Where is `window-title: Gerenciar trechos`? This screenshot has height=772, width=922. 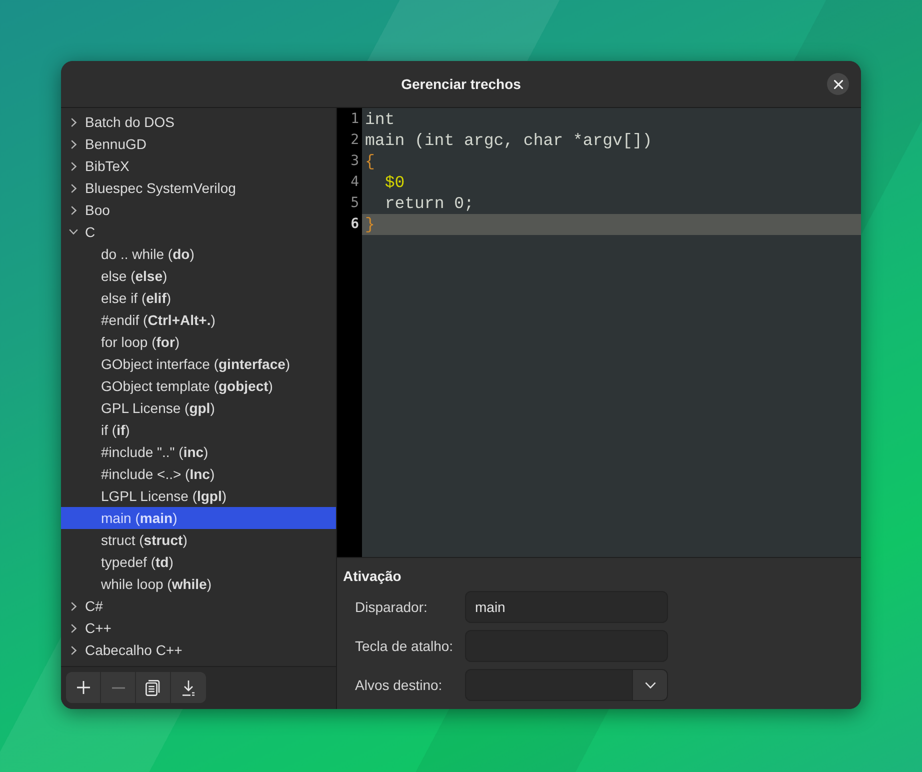
window-title: Gerenciar trechos is located at coordinates (461, 84).